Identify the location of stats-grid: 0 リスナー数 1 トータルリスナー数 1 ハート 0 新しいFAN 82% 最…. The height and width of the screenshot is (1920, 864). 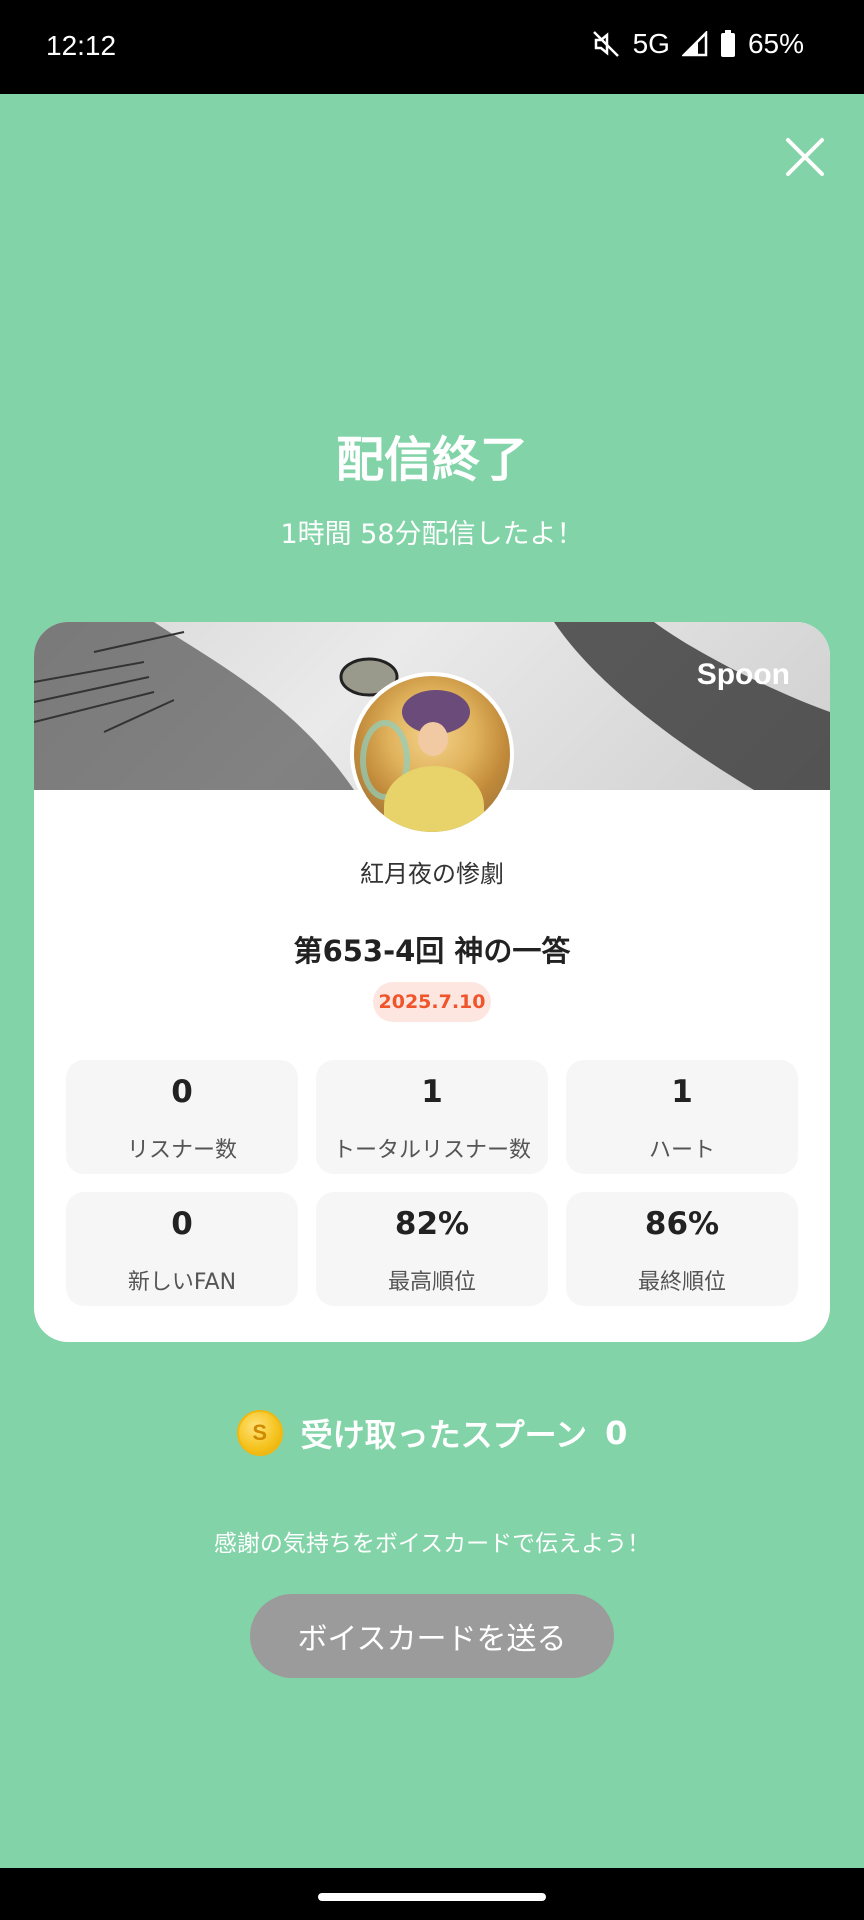
(432, 1183).